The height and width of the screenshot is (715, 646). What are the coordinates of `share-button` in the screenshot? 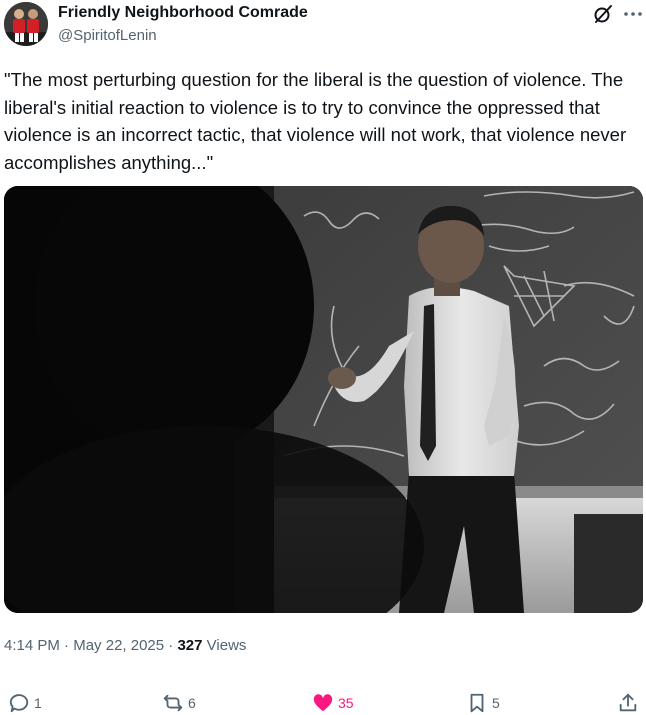 It's located at (628, 702).